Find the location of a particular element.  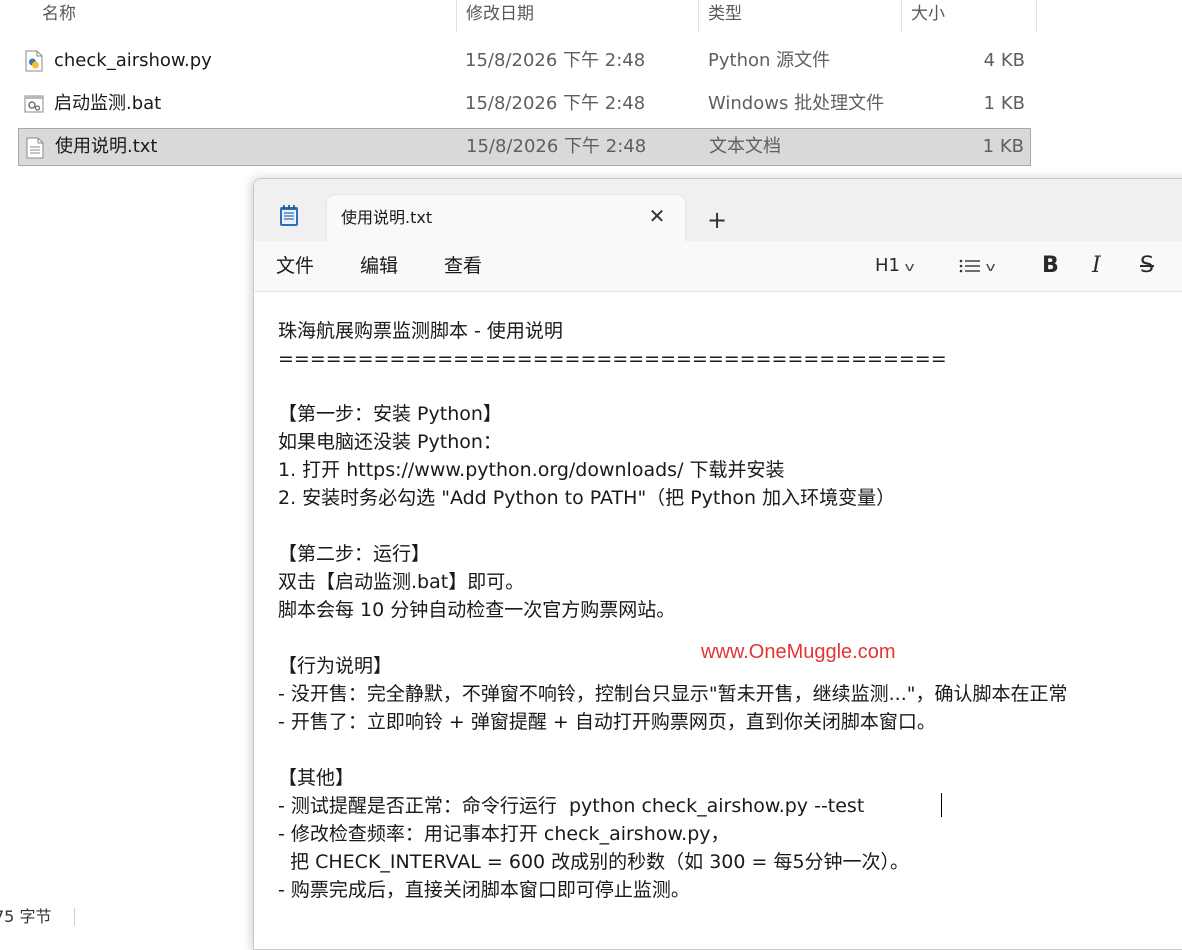

column-header-name: 名称 is located at coordinates (59, 16).